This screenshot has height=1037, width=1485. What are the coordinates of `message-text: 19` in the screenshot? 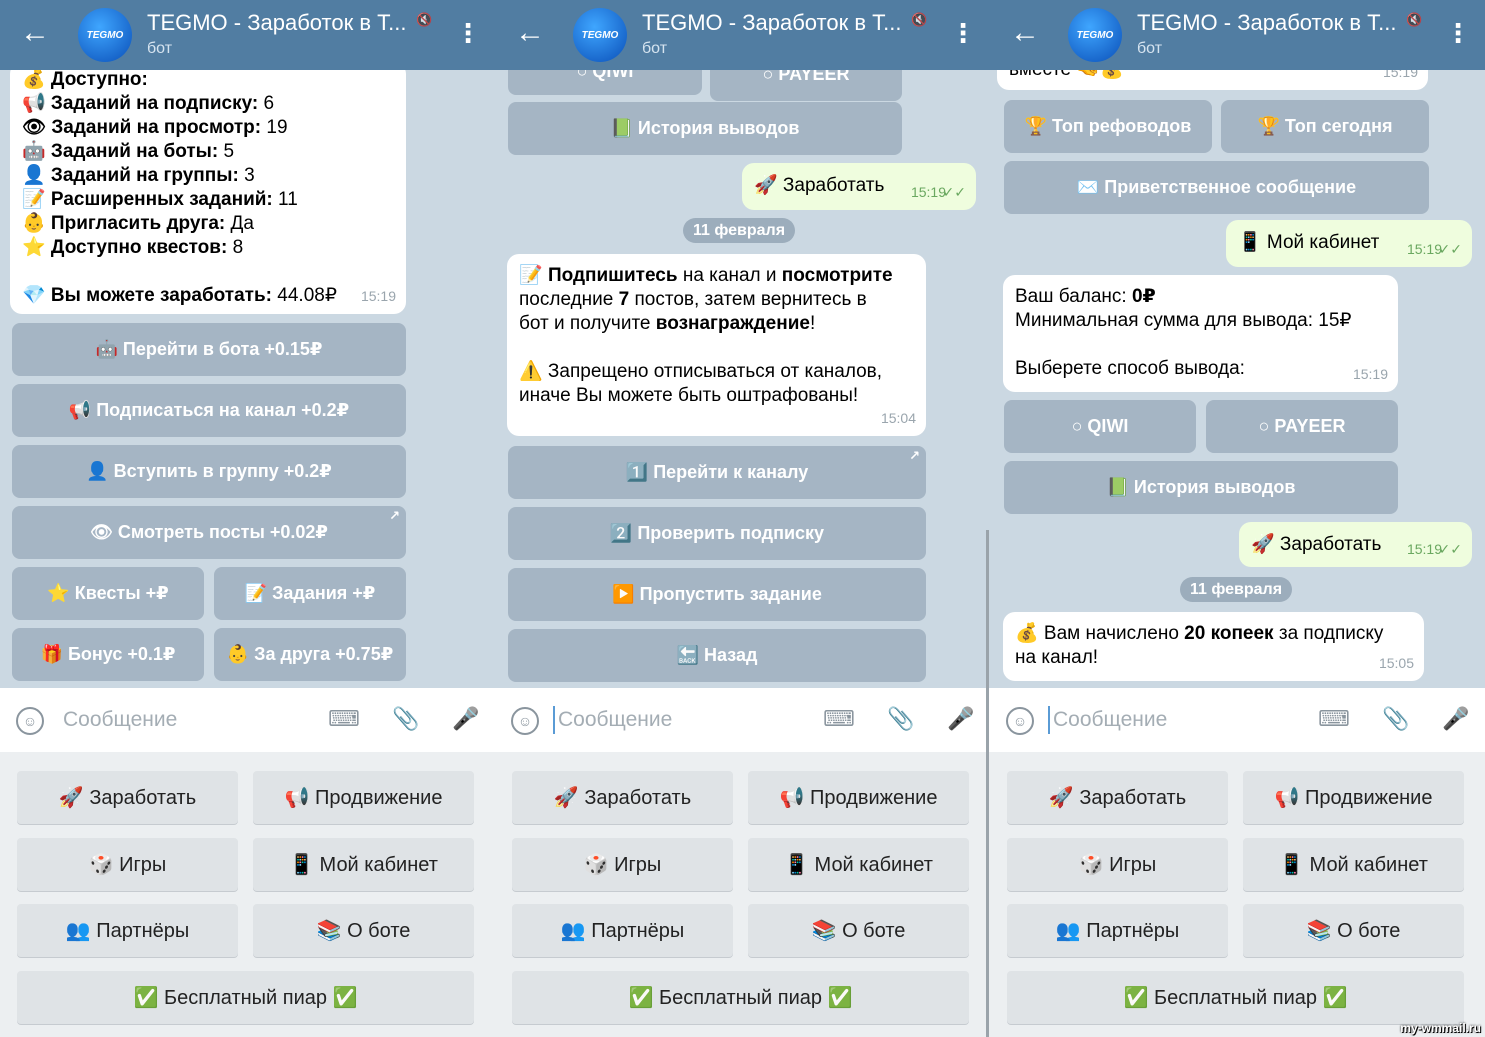 It's located at (274, 127).